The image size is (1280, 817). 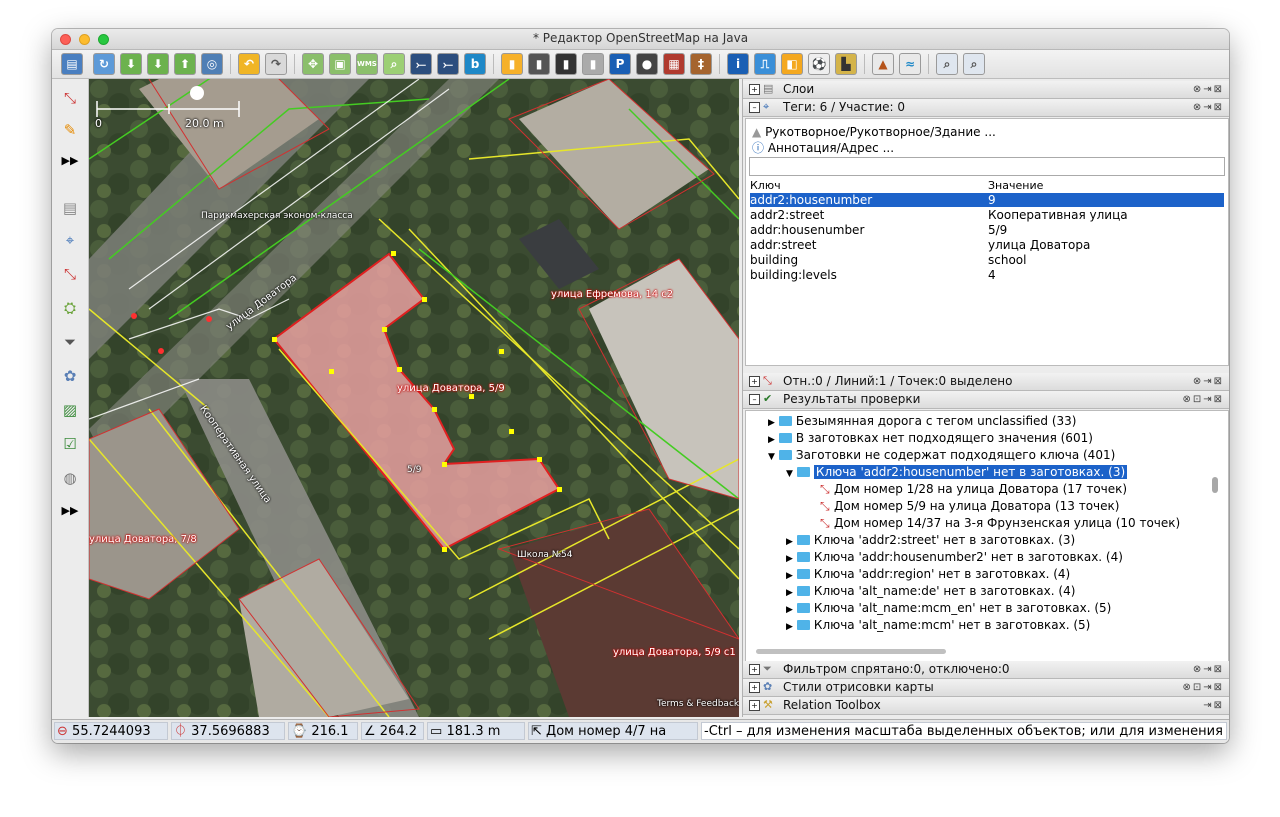 I want to click on relations-icon: ⛭, so click(x=70, y=308).